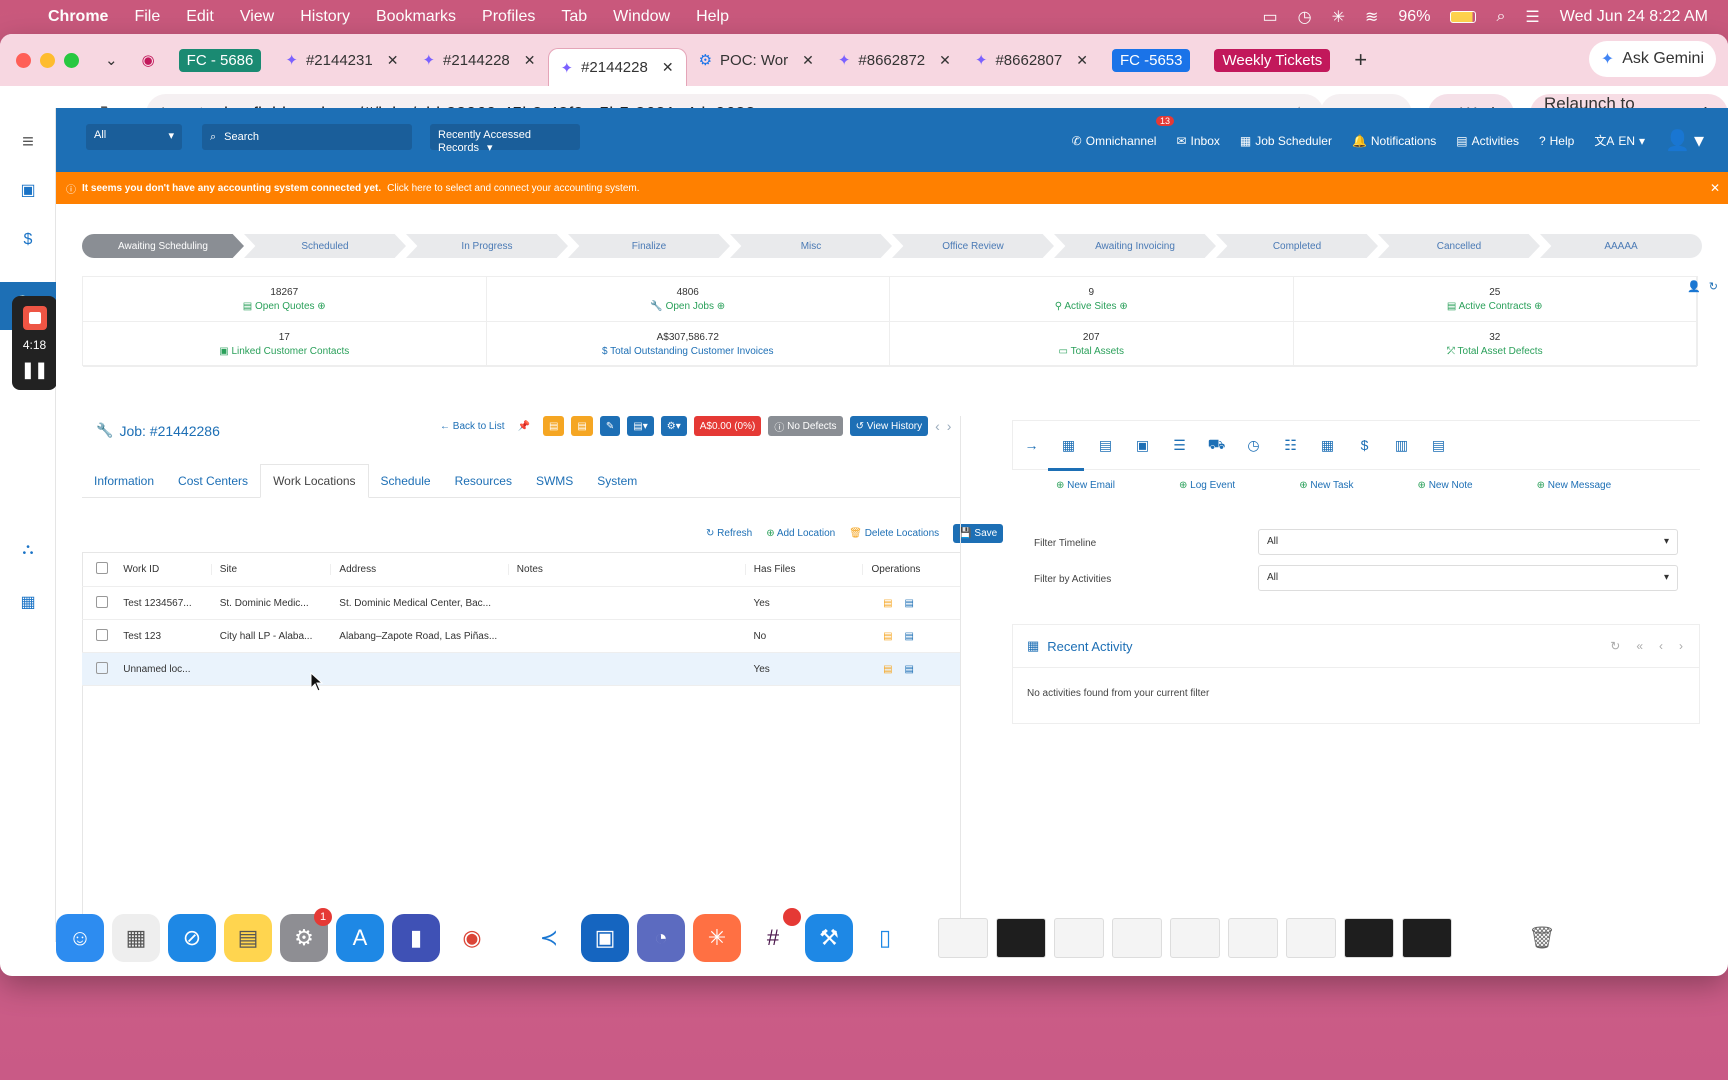  What do you see at coordinates (147, 17) in the screenshot?
I see `menu-file: File` at bounding box center [147, 17].